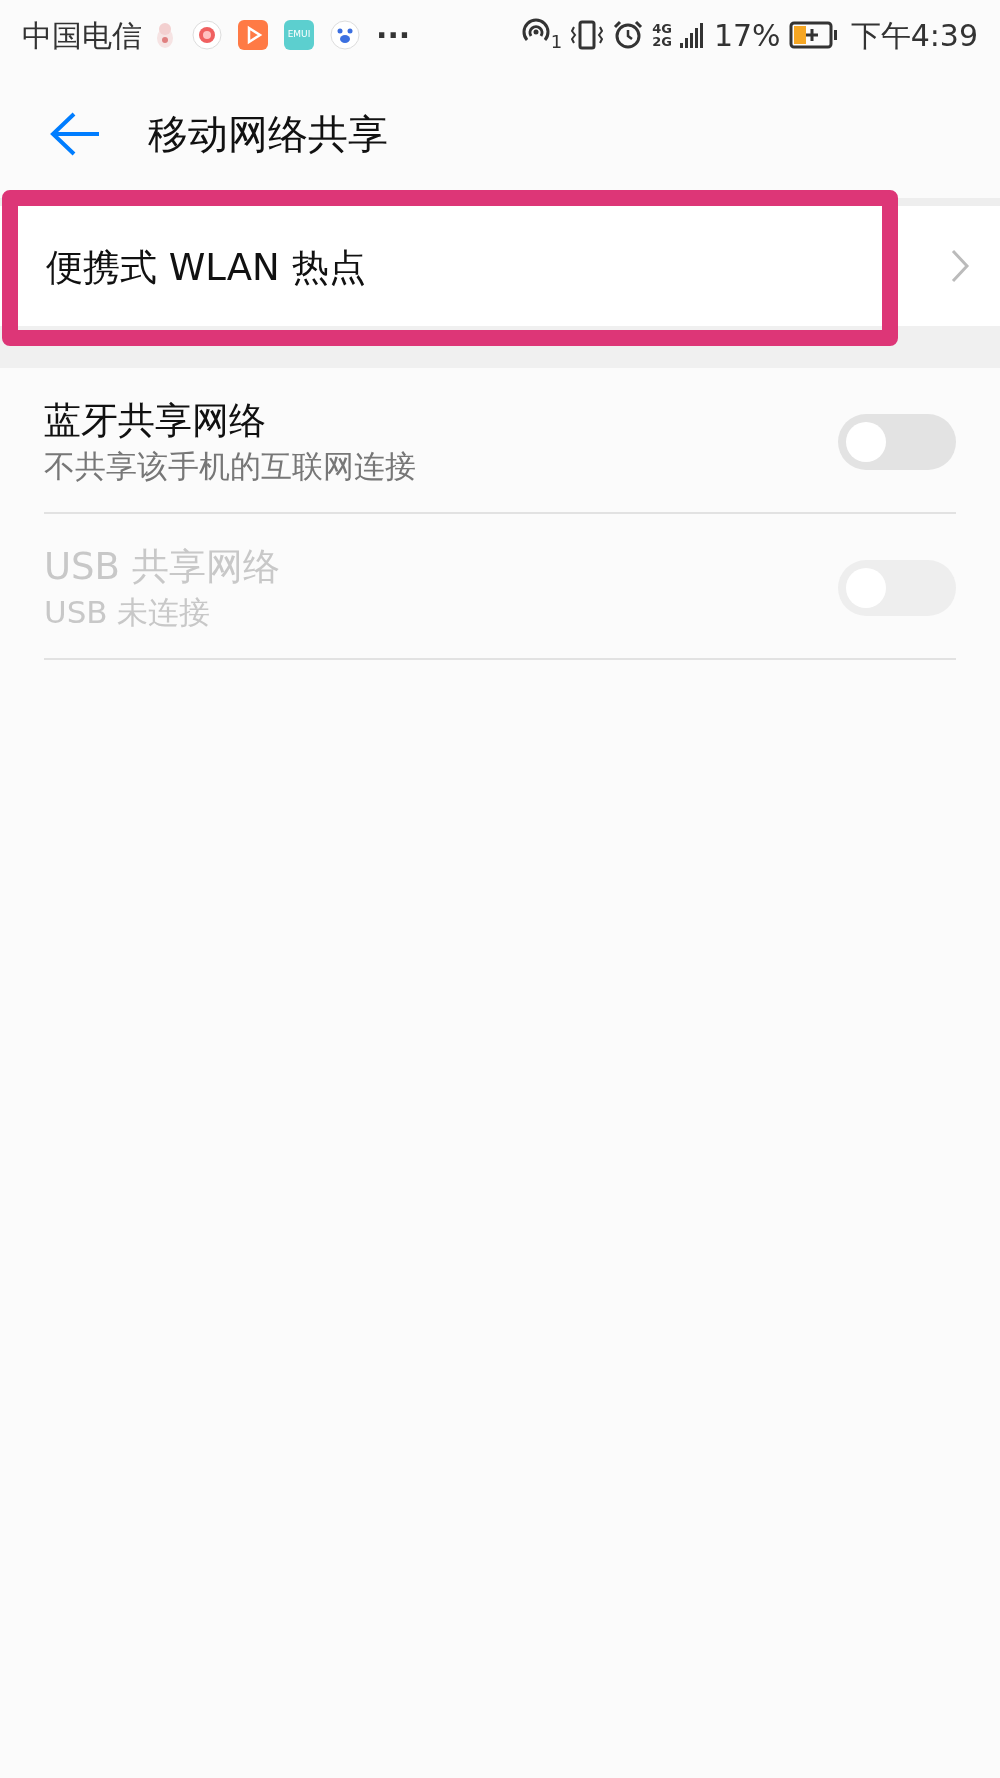 The height and width of the screenshot is (1778, 1000). Describe the element at coordinates (692, 35) in the screenshot. I see `signal-icon` at that location.